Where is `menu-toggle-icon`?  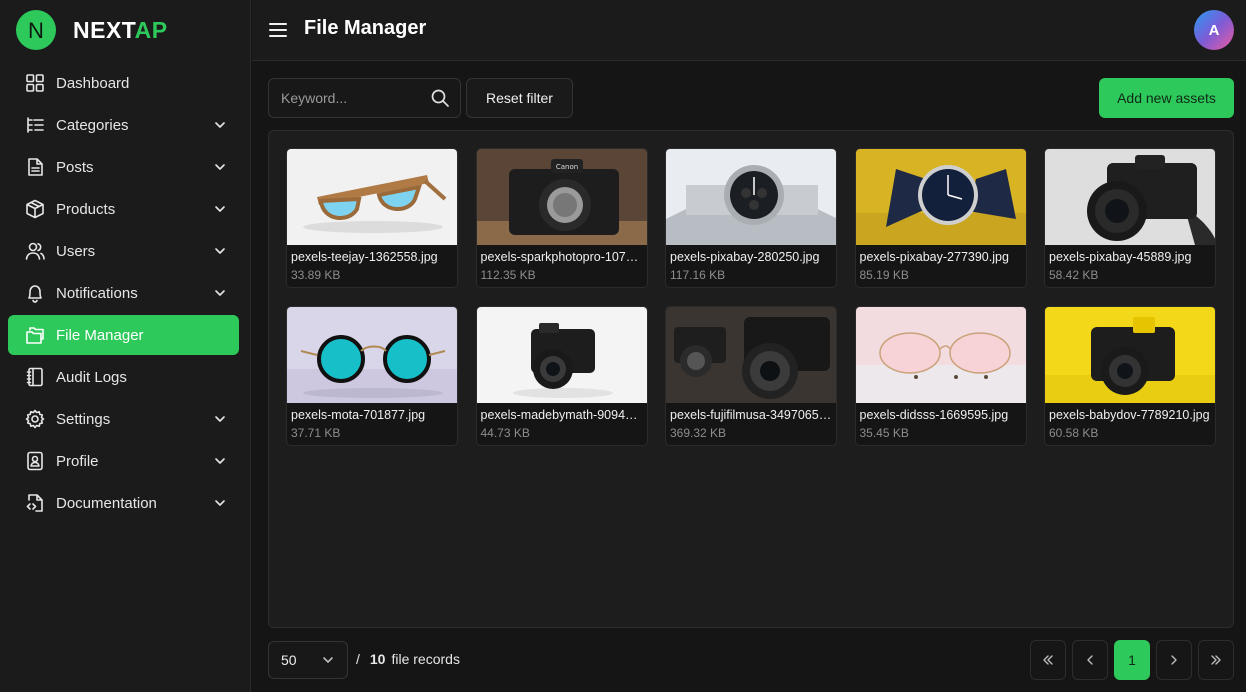 menu-toggle-icon is located at coordinates (278, 30).